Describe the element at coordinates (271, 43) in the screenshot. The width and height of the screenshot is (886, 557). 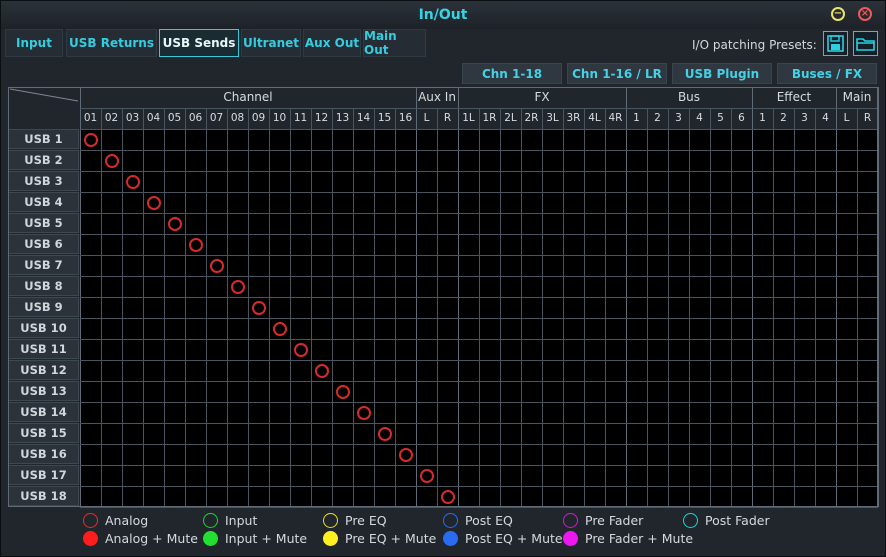
I see `tab-ultranet: Ultranet` at that location.